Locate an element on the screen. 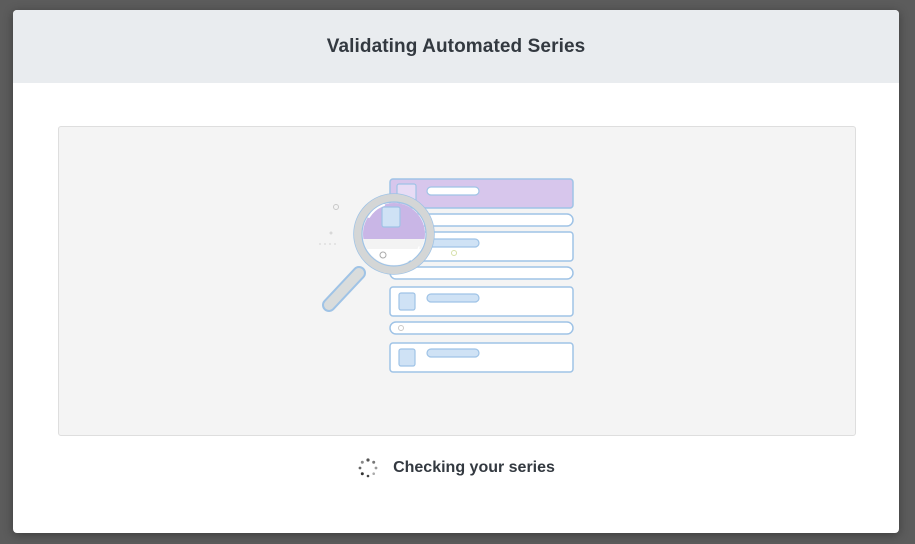  dialog-header: Validating Automated Series is located at coordinates (456, 46).